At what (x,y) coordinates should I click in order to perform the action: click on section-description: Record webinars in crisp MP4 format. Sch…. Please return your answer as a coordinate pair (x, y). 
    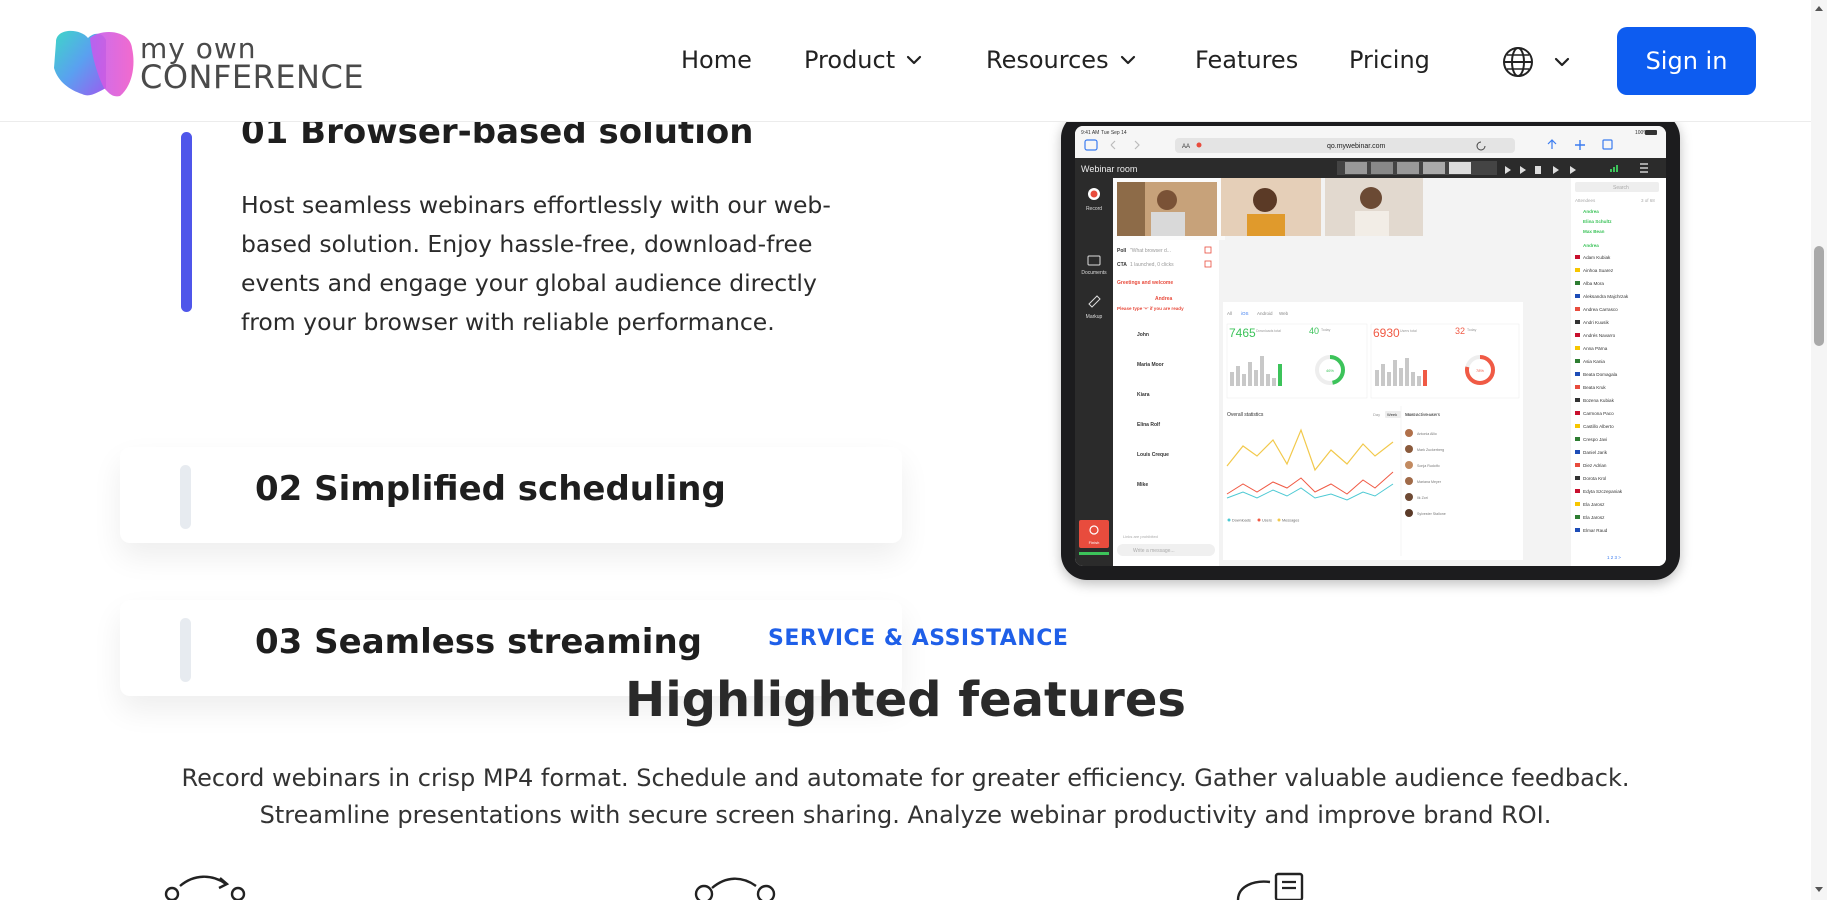
    Looking at the image, I should click on (905, 797).